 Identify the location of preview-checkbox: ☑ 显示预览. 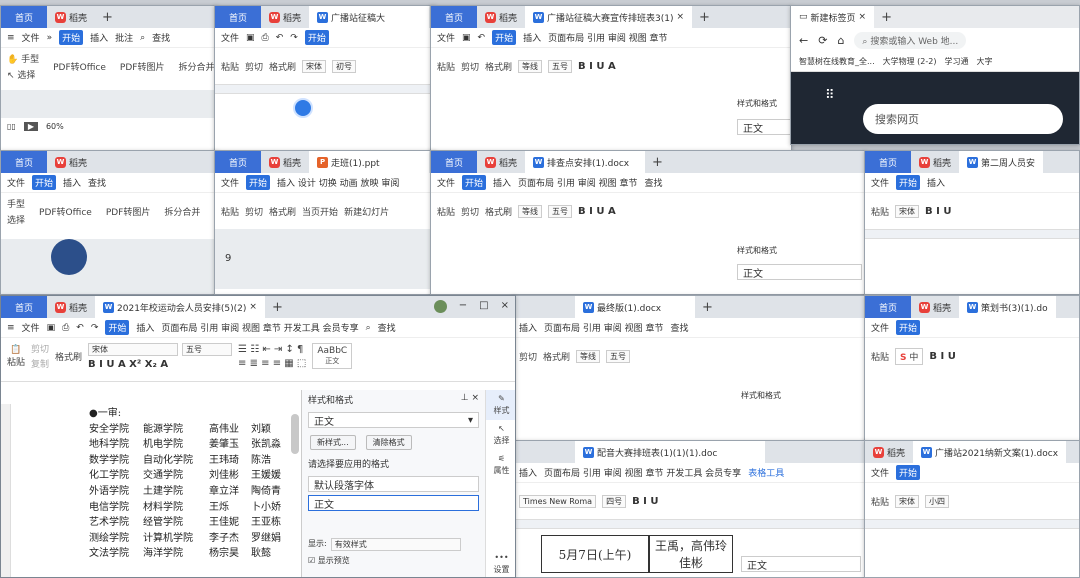
(329, 560).